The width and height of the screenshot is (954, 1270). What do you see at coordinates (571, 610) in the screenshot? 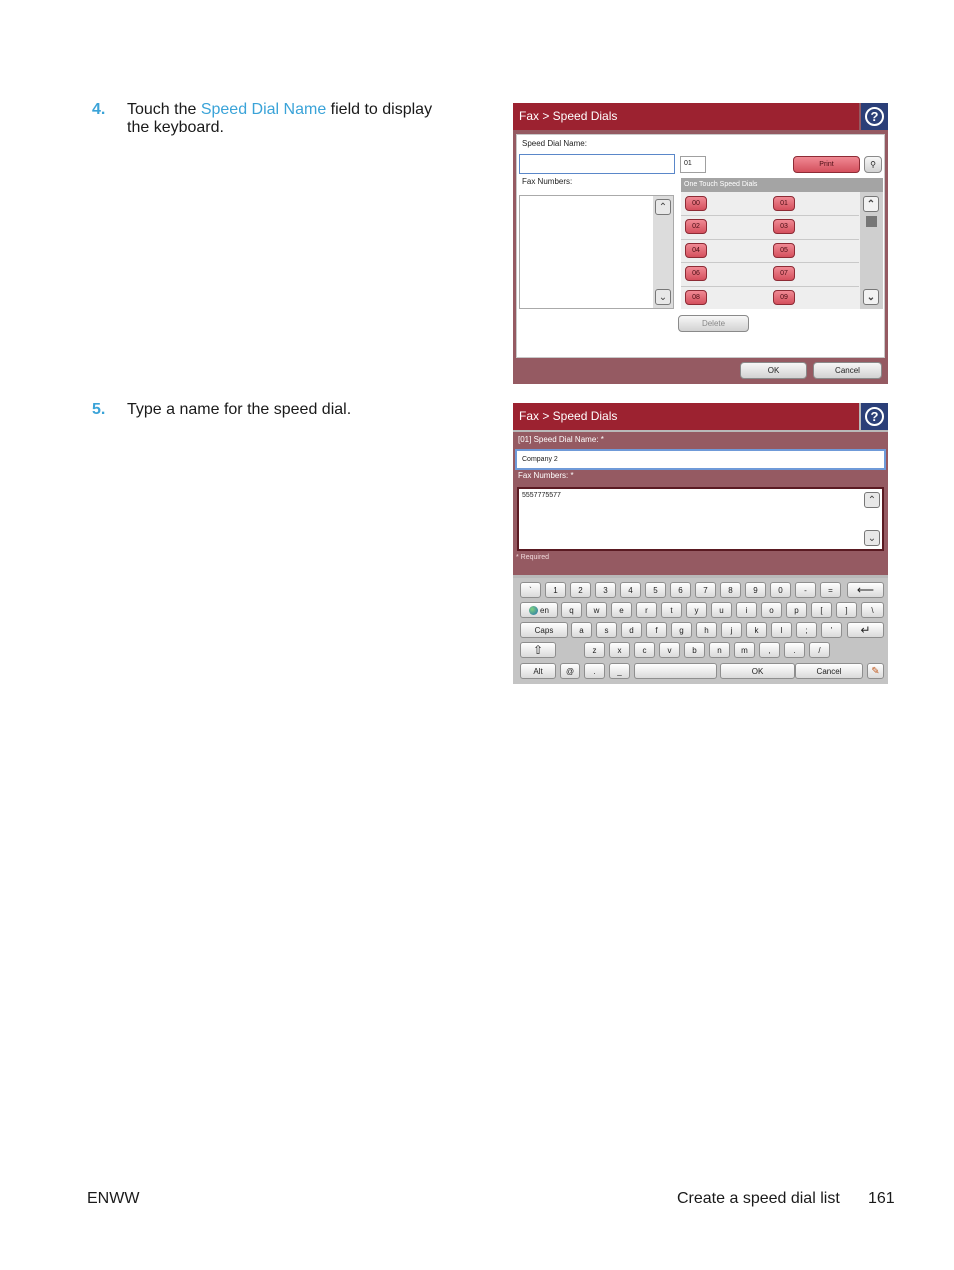
I see `key: q` at bounding box center [571, 610].